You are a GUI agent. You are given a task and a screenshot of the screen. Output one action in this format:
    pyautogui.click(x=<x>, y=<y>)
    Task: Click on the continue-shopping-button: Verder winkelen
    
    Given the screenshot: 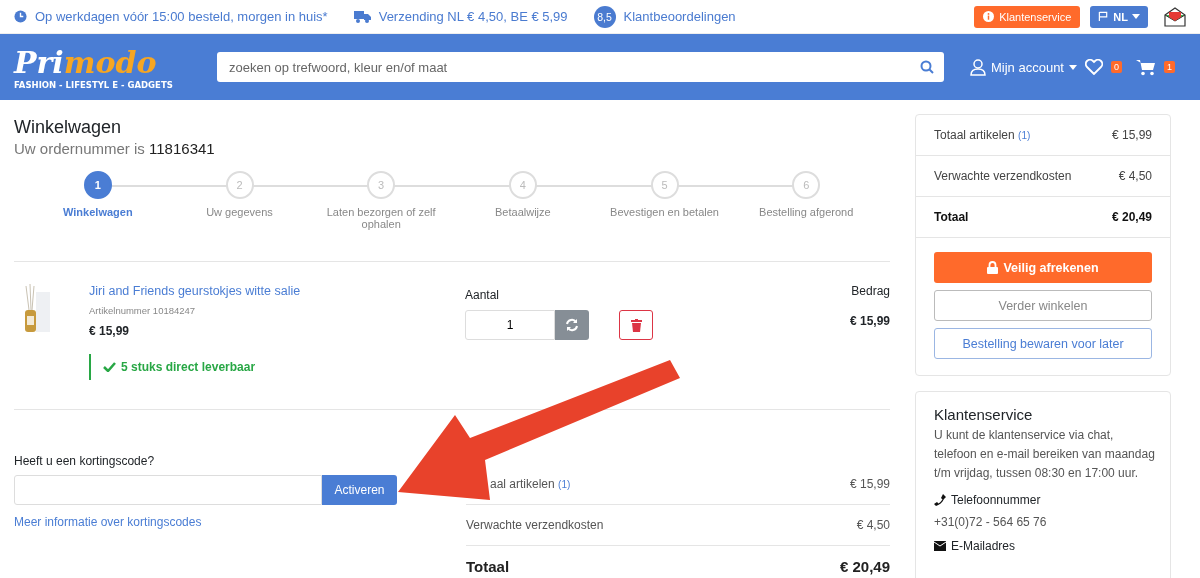 What is the action you would take?
    pyautogui.click(x=1043, y=305)
    